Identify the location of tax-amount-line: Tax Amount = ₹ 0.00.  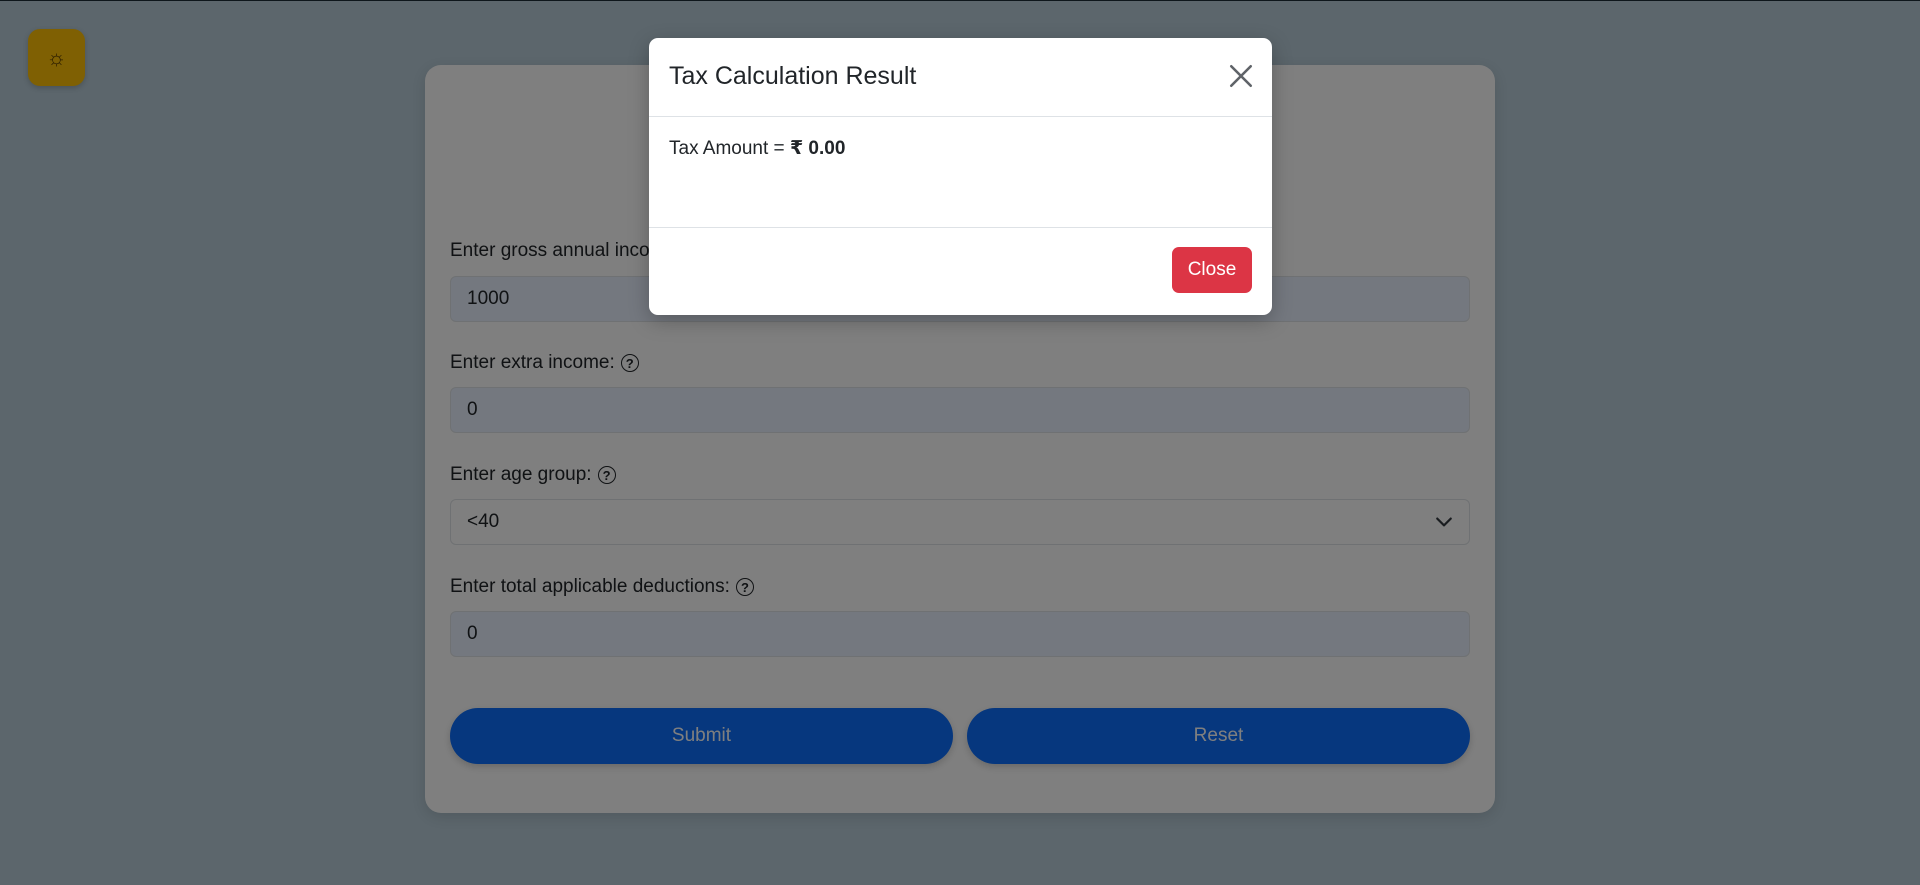
(757, 148).